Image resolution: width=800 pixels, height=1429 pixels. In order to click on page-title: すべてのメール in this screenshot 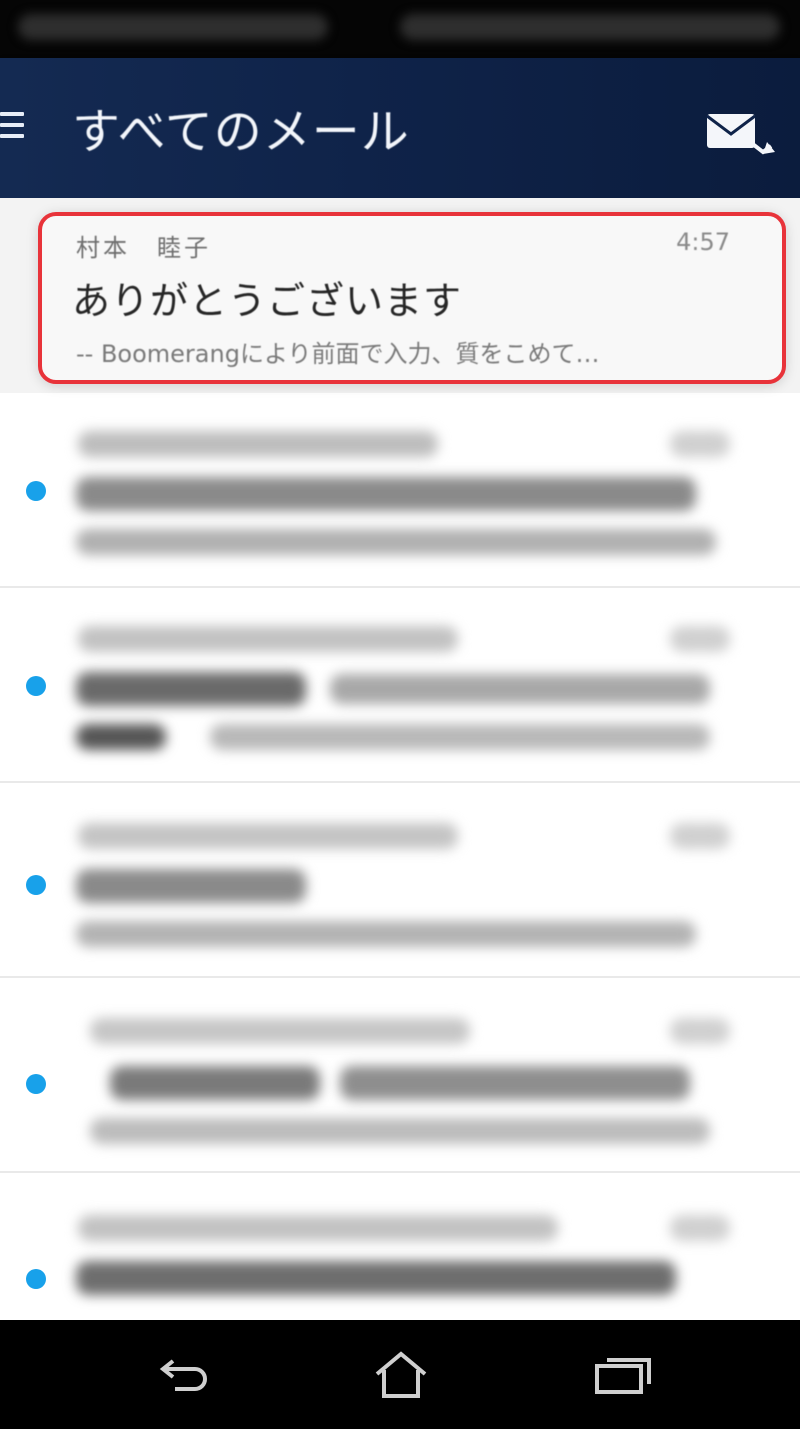, I will do `click(241, 132)`.